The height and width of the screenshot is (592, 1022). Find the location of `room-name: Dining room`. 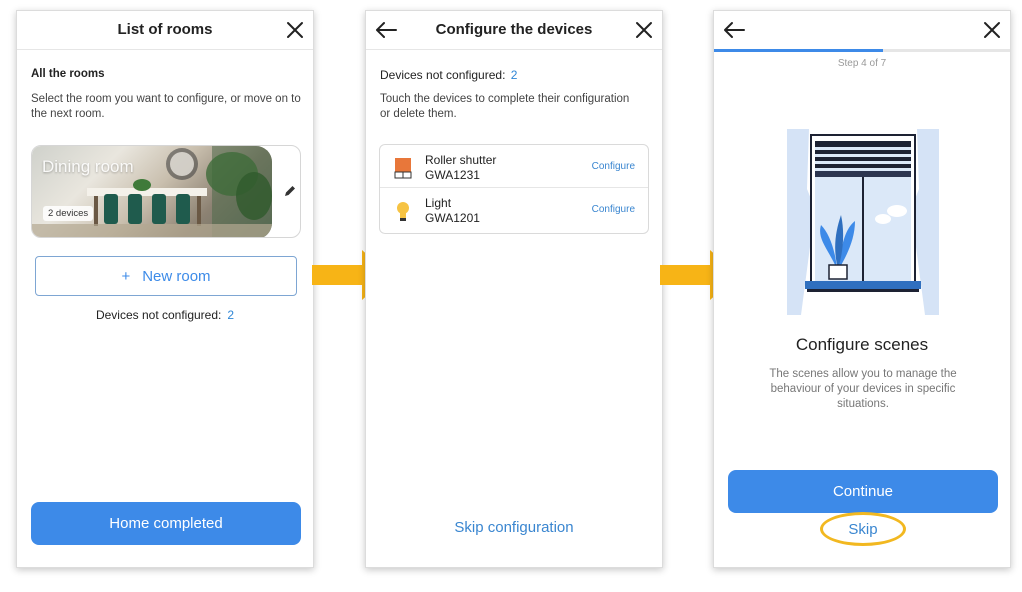

room-name: Dining room is located at coordinates (88, 166).